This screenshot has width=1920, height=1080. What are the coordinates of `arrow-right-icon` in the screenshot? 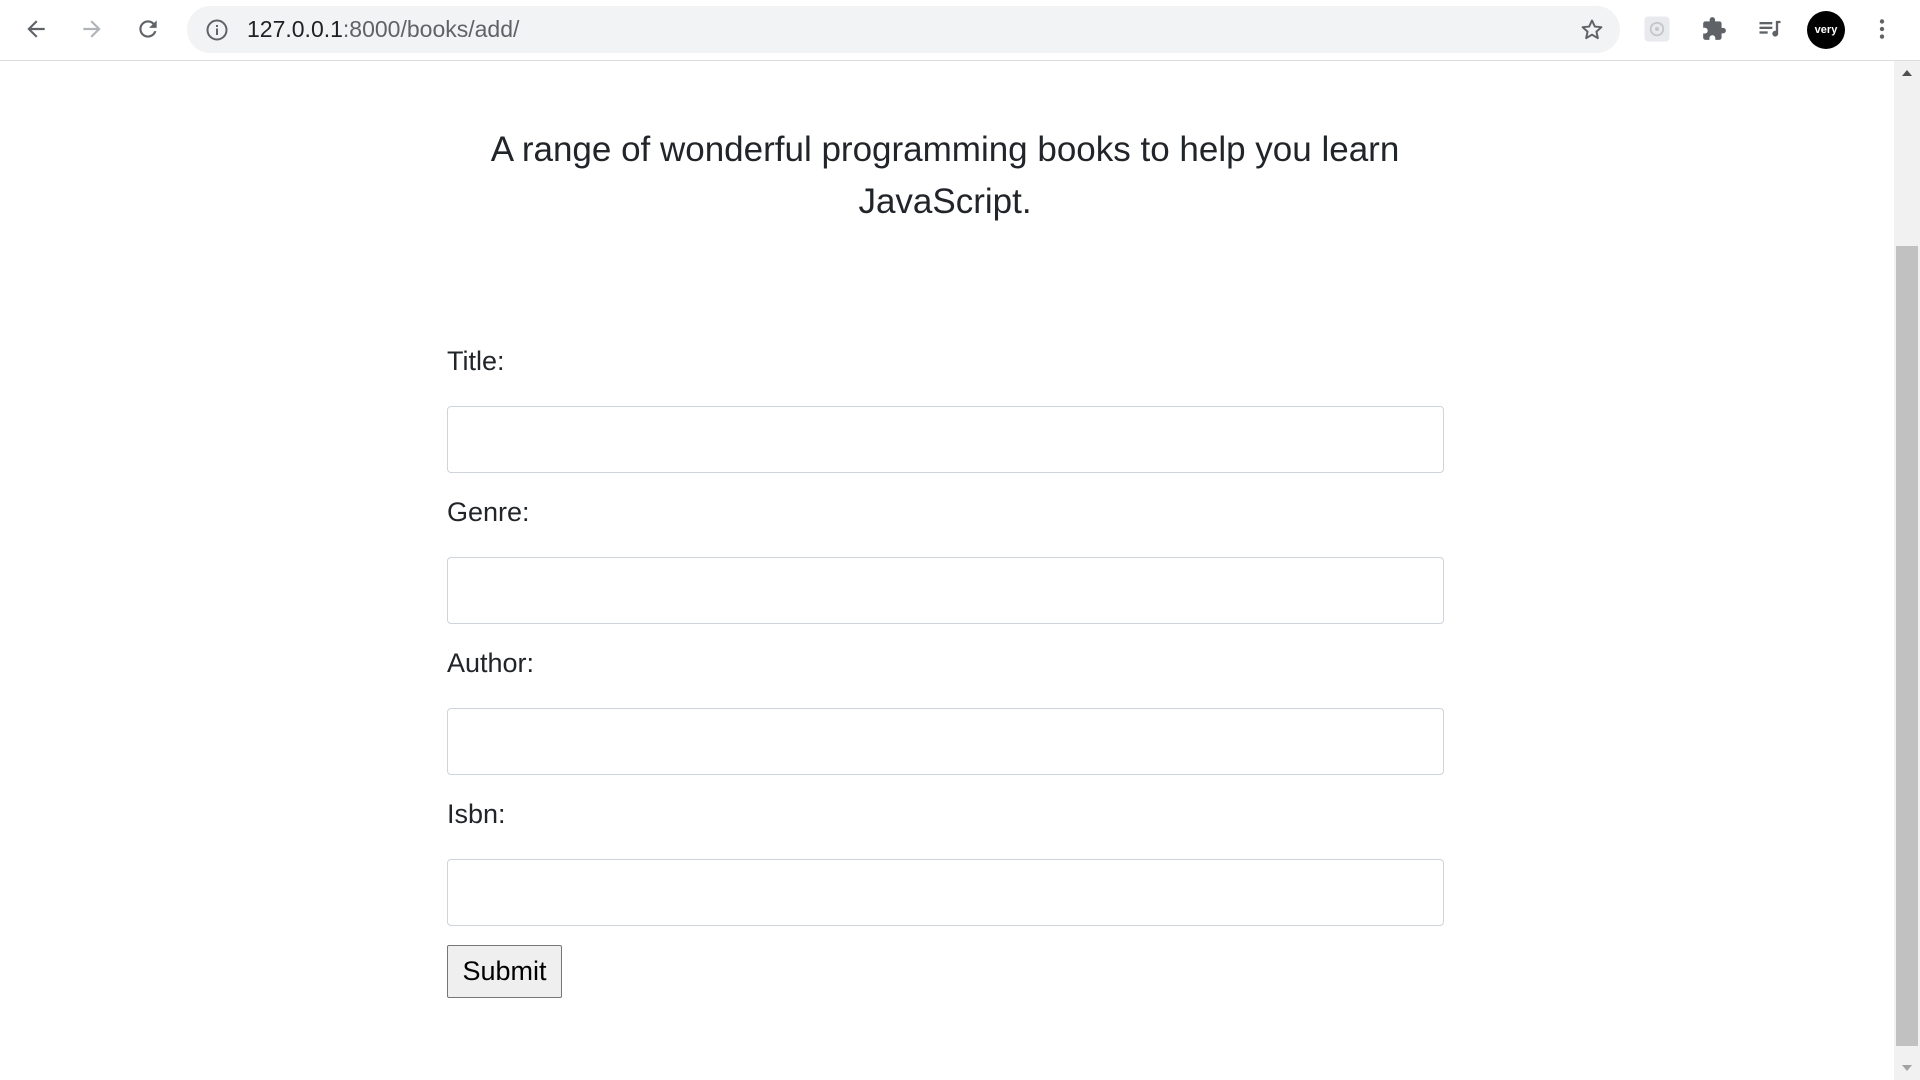 It's located at (92, 29).